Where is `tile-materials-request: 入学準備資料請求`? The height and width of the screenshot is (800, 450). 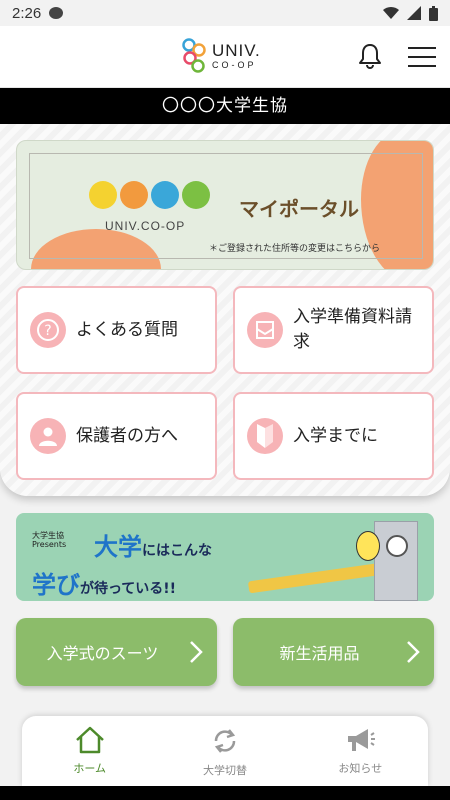 tile-materials-request: 入学準備資料請求 is located at coordinates (333, 330).